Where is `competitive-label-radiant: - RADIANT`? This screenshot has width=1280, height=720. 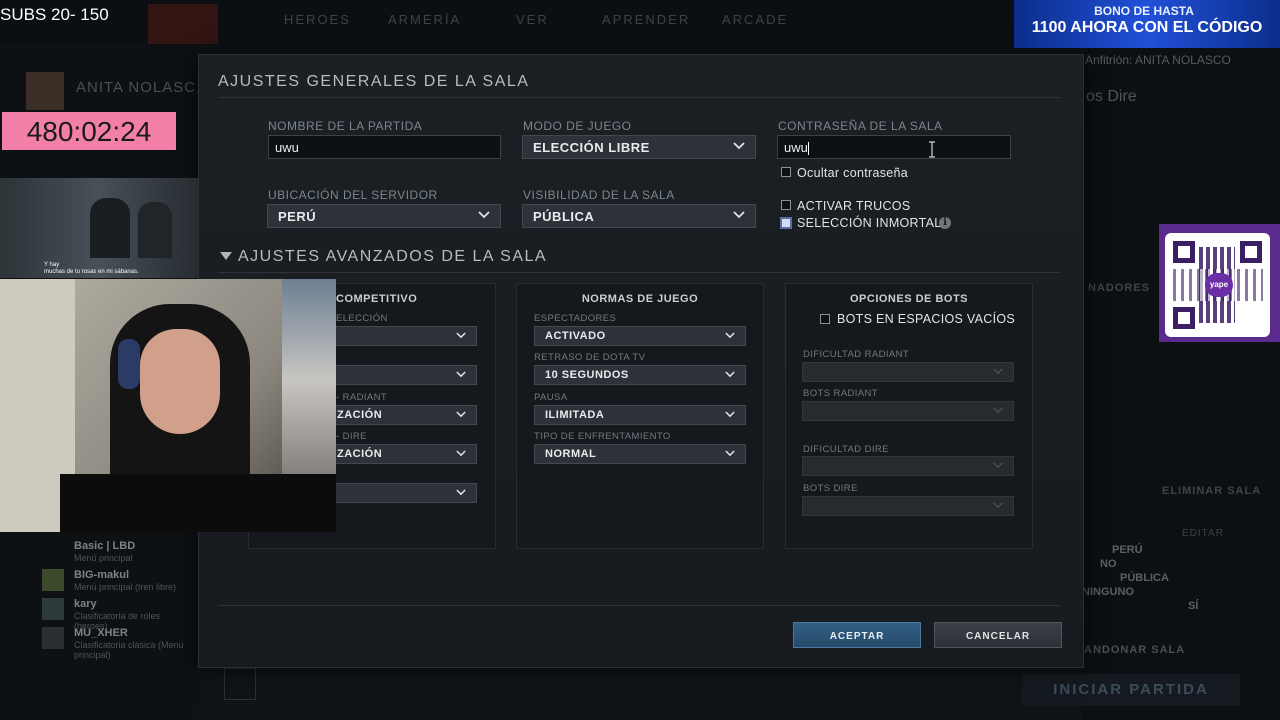
competitive-label-radiant: - RADIANT is located at coordinates (362, 397).